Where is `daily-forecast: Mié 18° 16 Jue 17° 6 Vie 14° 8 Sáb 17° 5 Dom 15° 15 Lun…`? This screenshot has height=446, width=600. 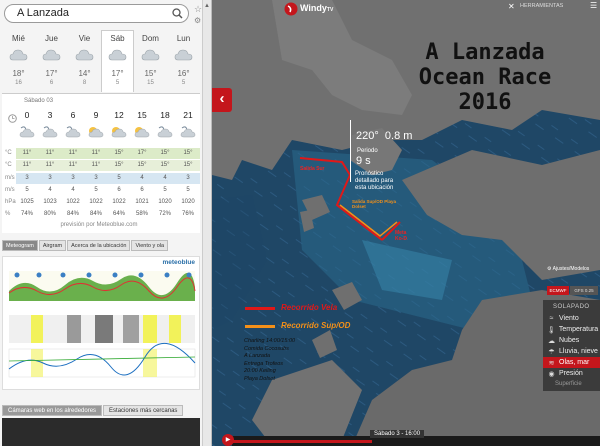 daily-forecast: Mié 18° 16 Jue 17° 6 Vie 14° 8 Sáb 17° 5 Dom 15° 15 Lun… is located at coordinates (101, 61).